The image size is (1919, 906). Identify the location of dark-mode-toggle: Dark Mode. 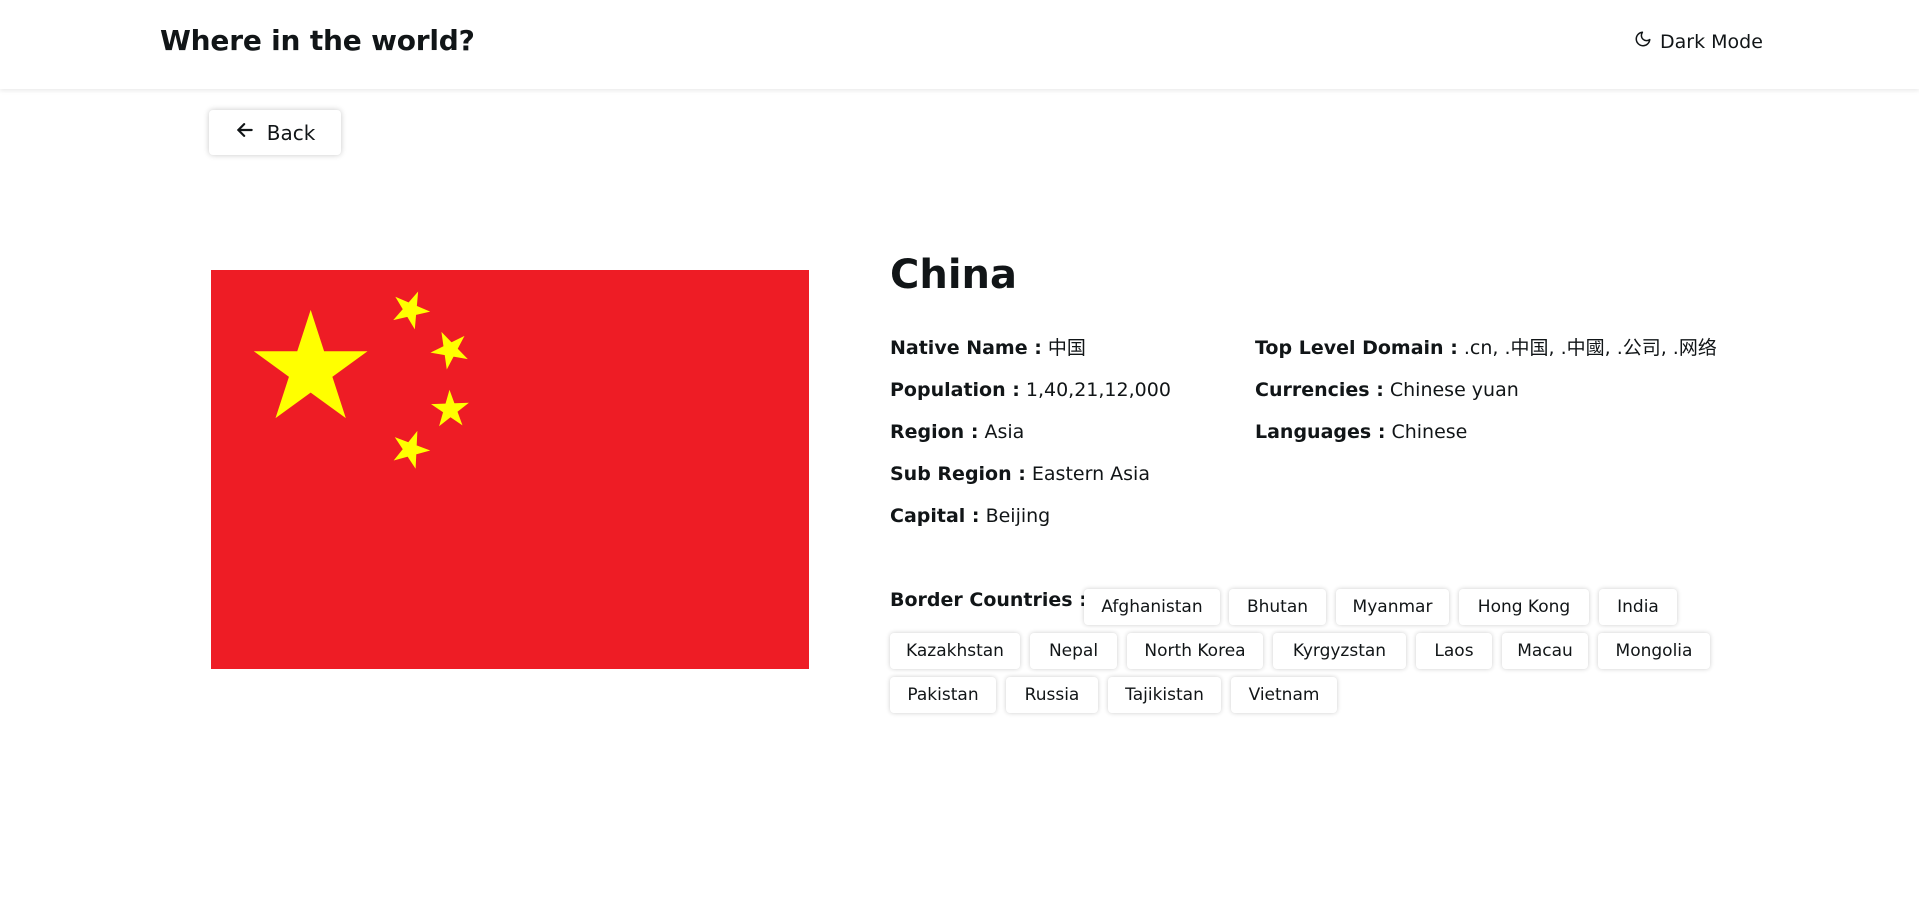
(1698, 41).